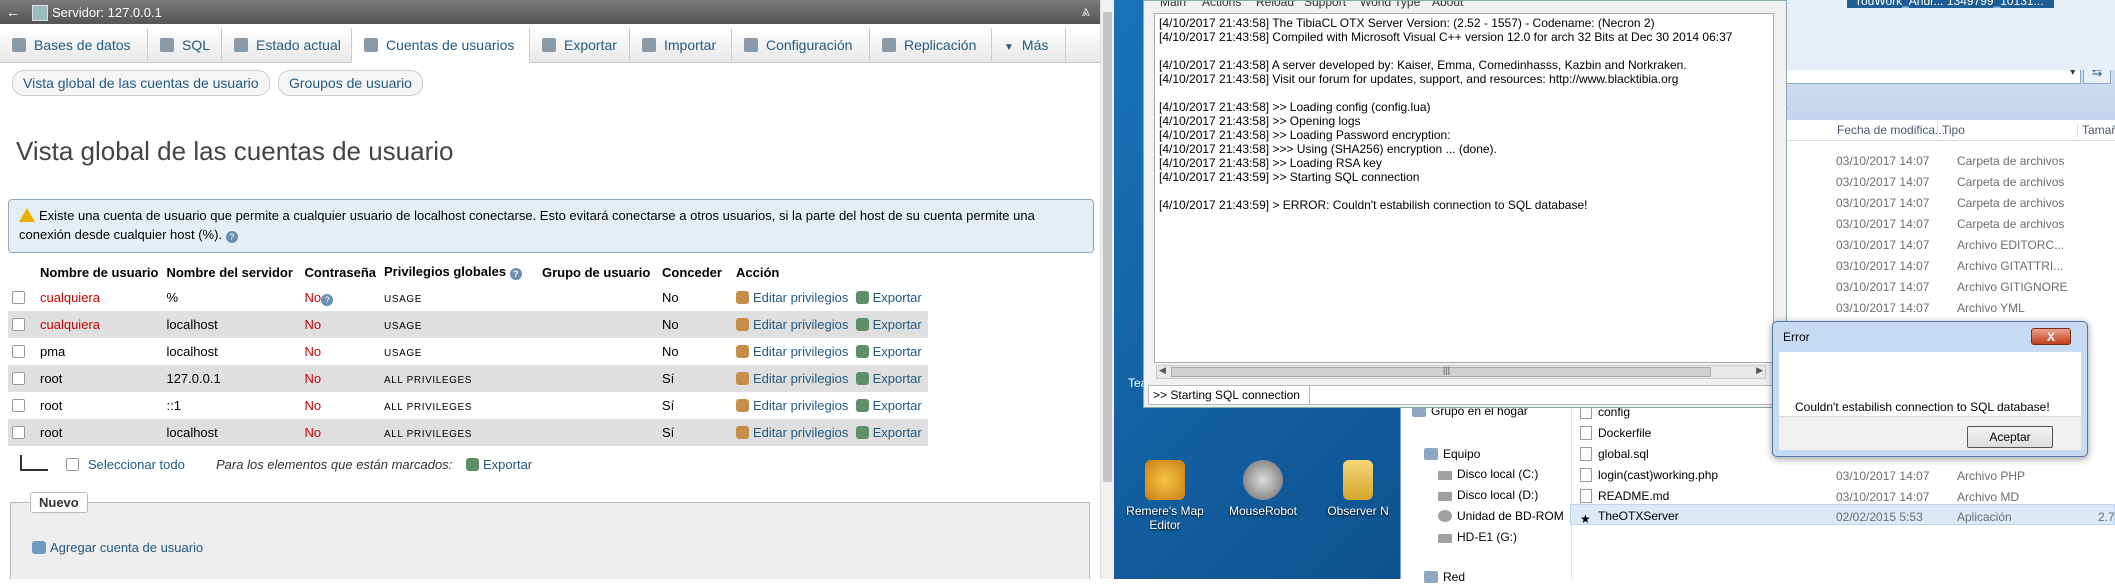 The width and height of the screenshot is (2115, 584). I want to click on menu-support: Support, so click(1325, 5).